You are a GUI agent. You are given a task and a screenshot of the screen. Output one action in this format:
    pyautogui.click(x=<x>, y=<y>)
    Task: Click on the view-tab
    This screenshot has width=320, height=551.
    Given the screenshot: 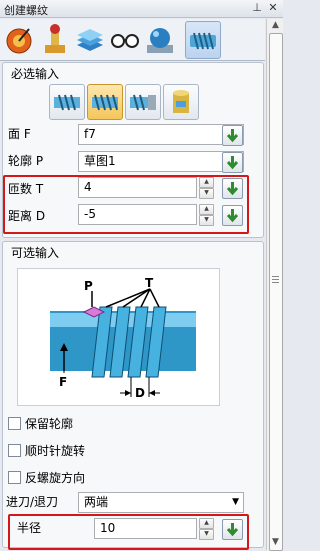 What is the action you would take?
    pyautogui.click(x=125, y=39)
    